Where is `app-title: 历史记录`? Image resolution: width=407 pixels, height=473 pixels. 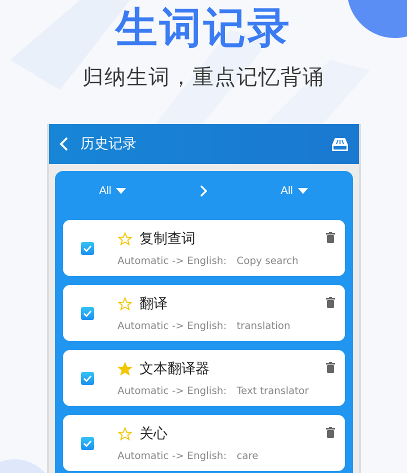
app-title: 历史记录 is located at coordinates (109, 144).